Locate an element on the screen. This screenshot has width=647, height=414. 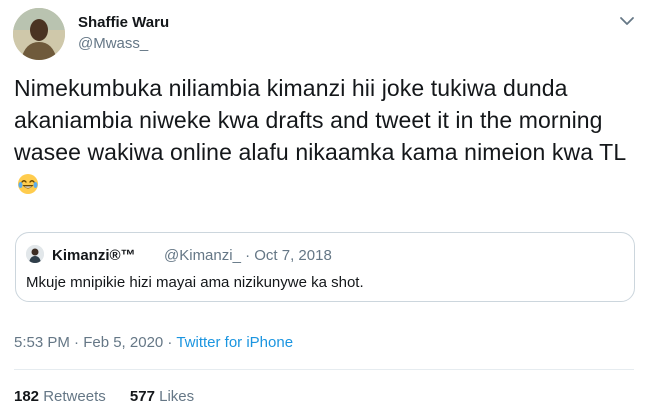
tweet-stats: 182 Retweets 577 Likes is located at coordinates (114, 396).